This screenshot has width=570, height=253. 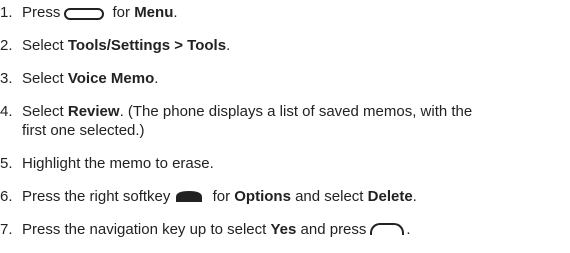 I want to click on step-bold-term: Review, so click(x=93, y=111).